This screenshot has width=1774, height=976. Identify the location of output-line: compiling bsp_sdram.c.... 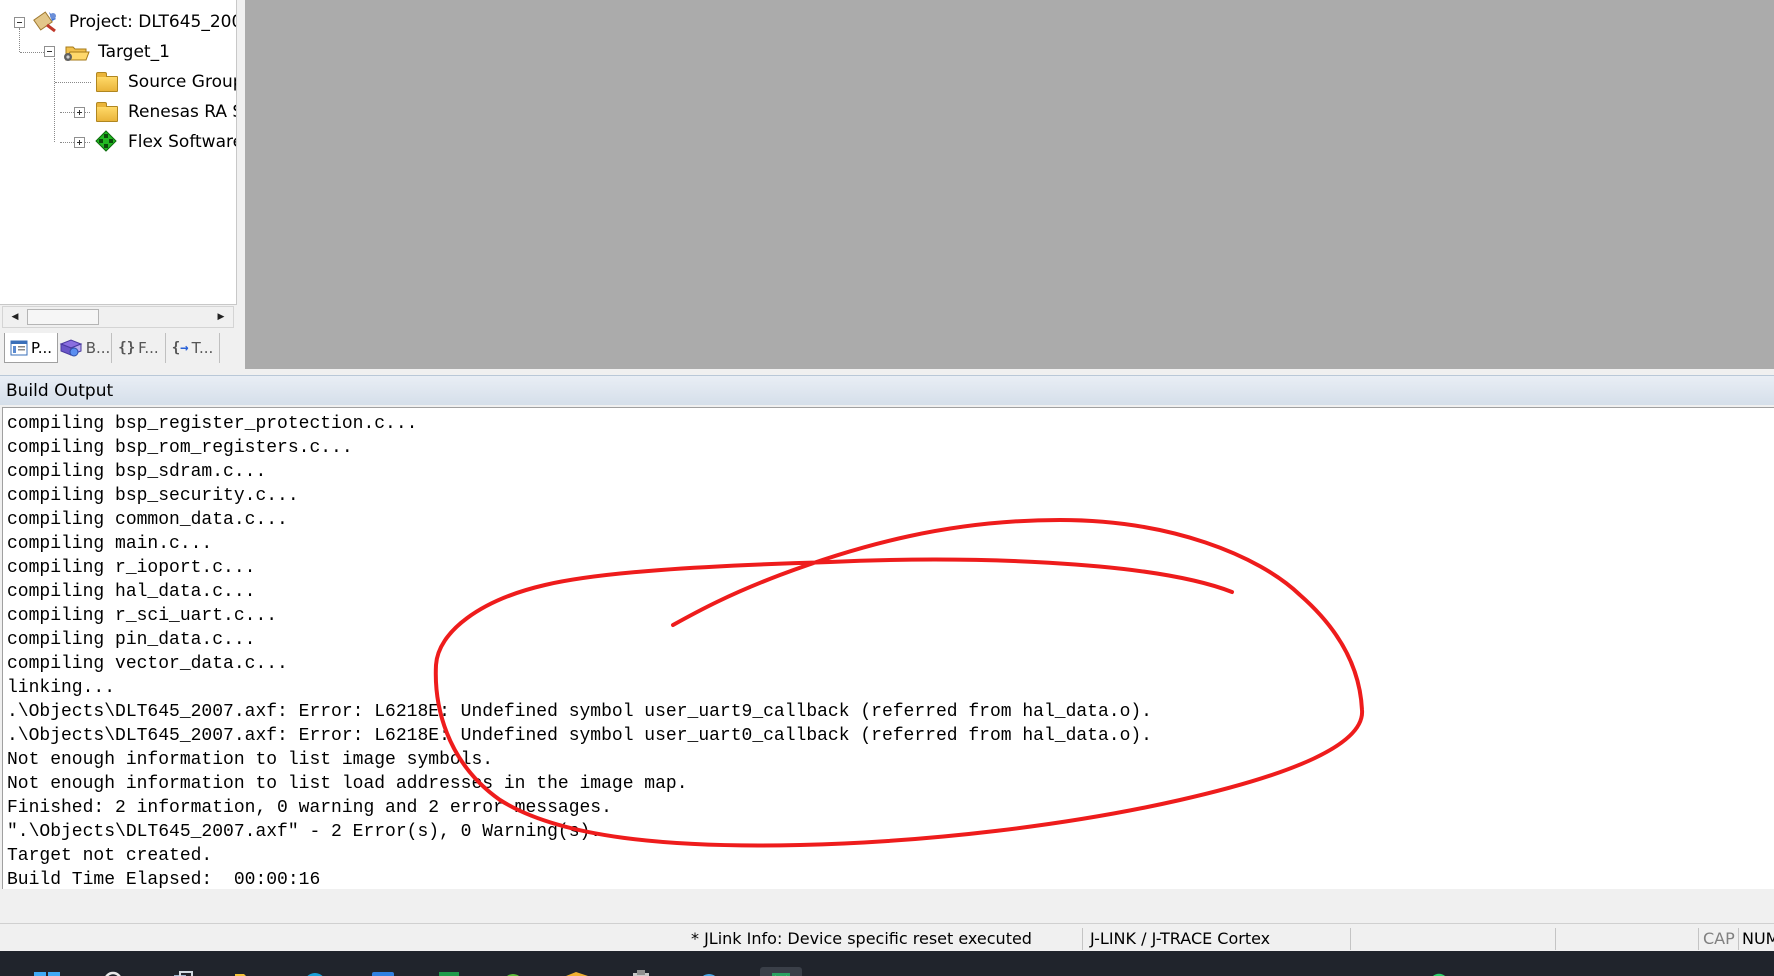
(137, 472).